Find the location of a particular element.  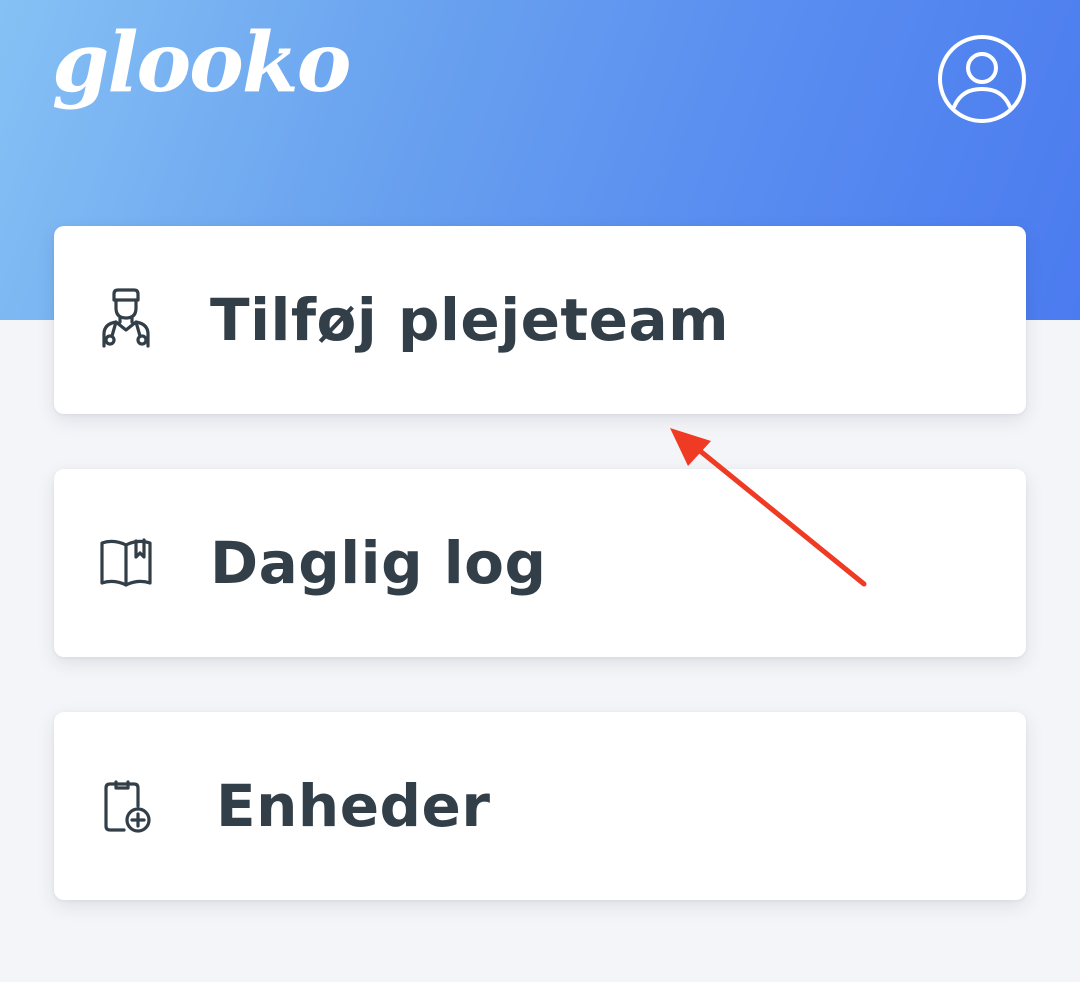

user-circle-icon is located at coordinates (982, 79).